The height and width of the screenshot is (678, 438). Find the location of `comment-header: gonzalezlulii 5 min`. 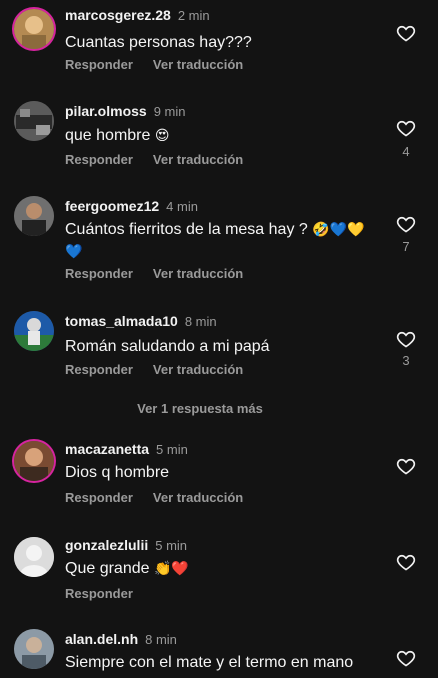

comment-header: gonzalezlulii 5 min is located at coordinates (126, 545).